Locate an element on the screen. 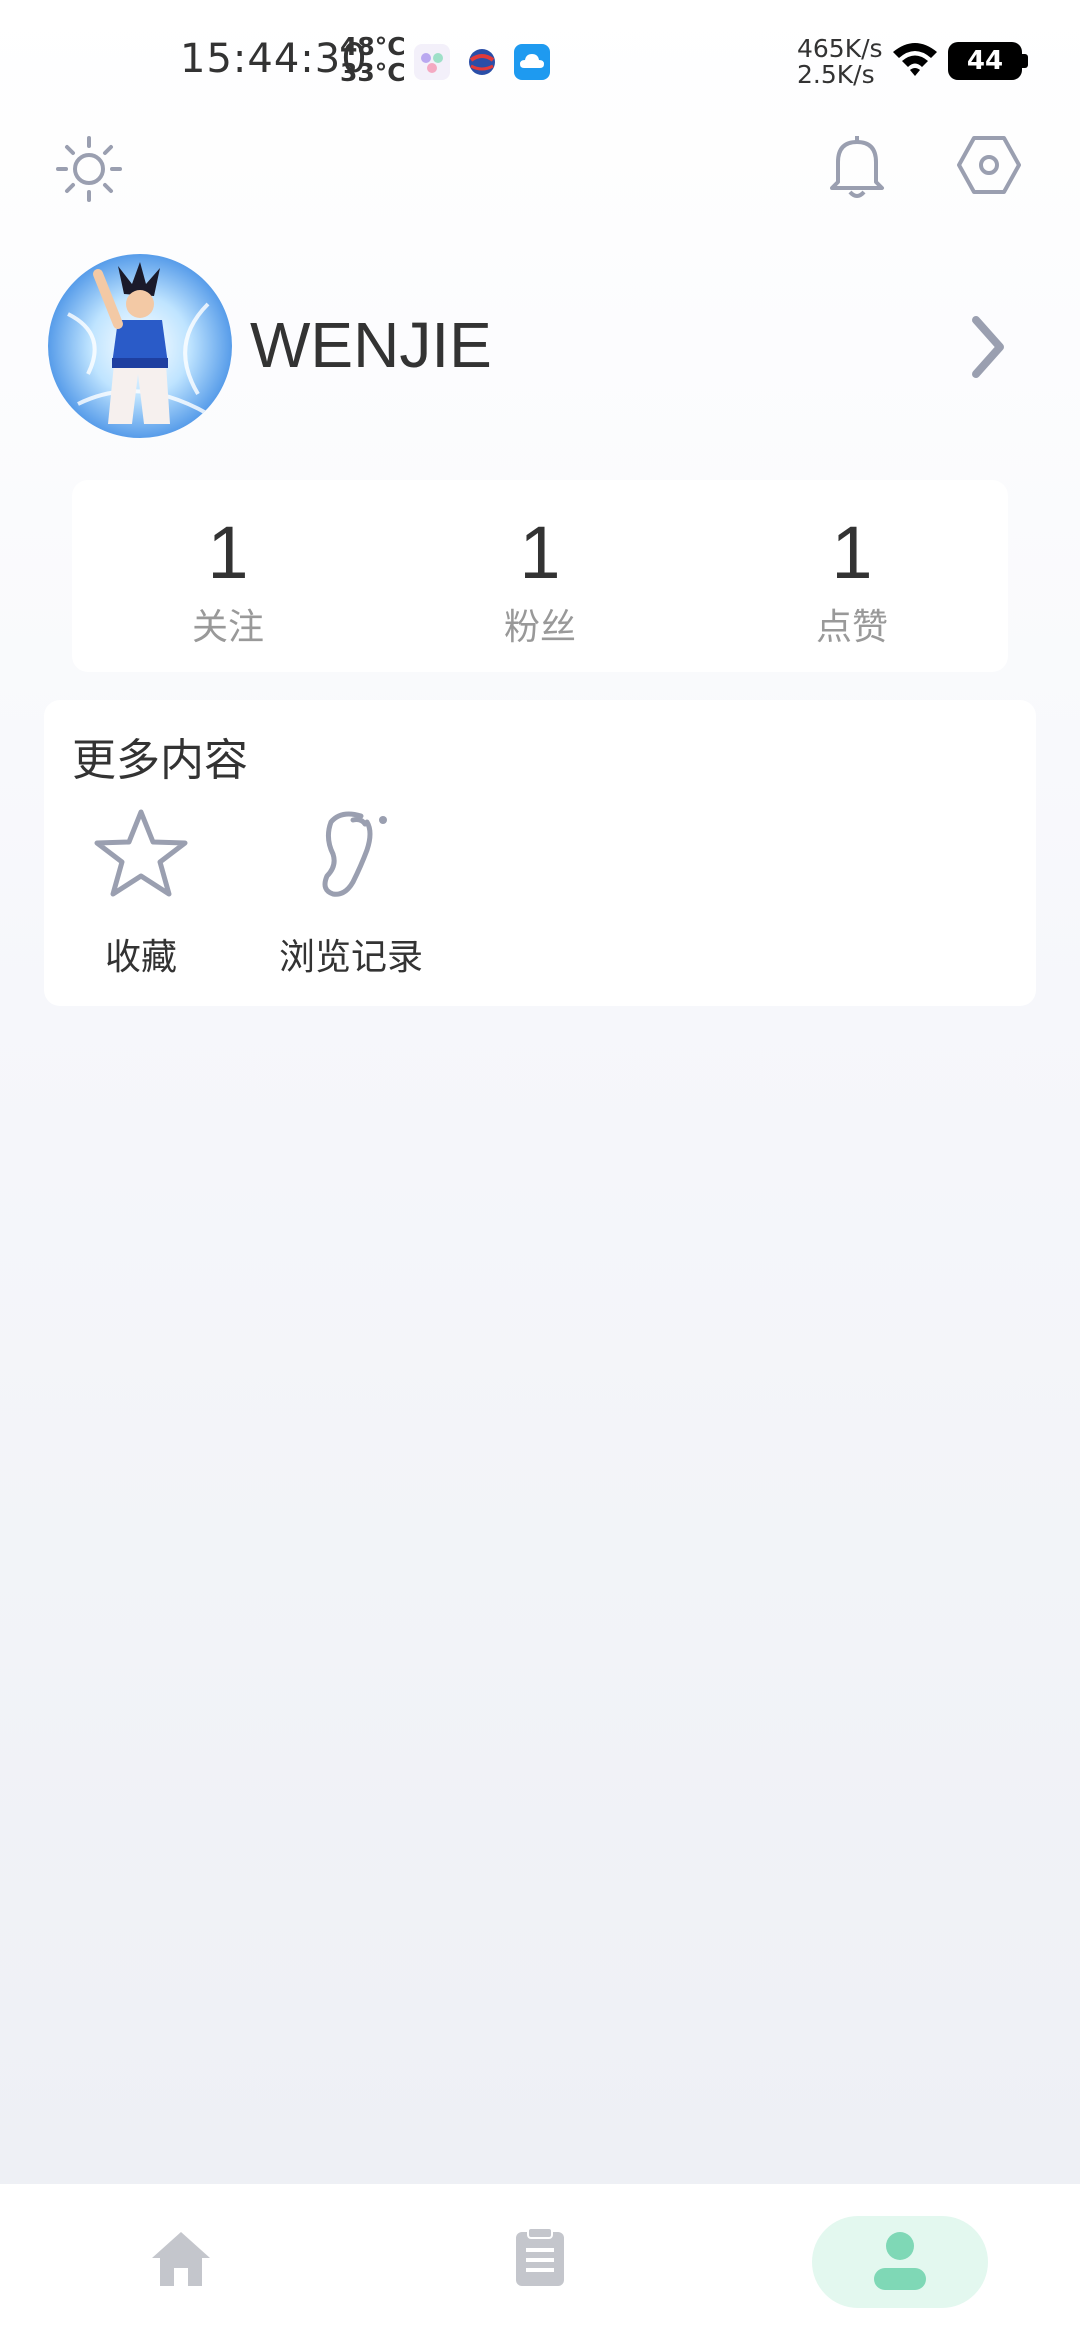  network-speed: 465K/s 2.5K/s is located at coordinates (840, 62).